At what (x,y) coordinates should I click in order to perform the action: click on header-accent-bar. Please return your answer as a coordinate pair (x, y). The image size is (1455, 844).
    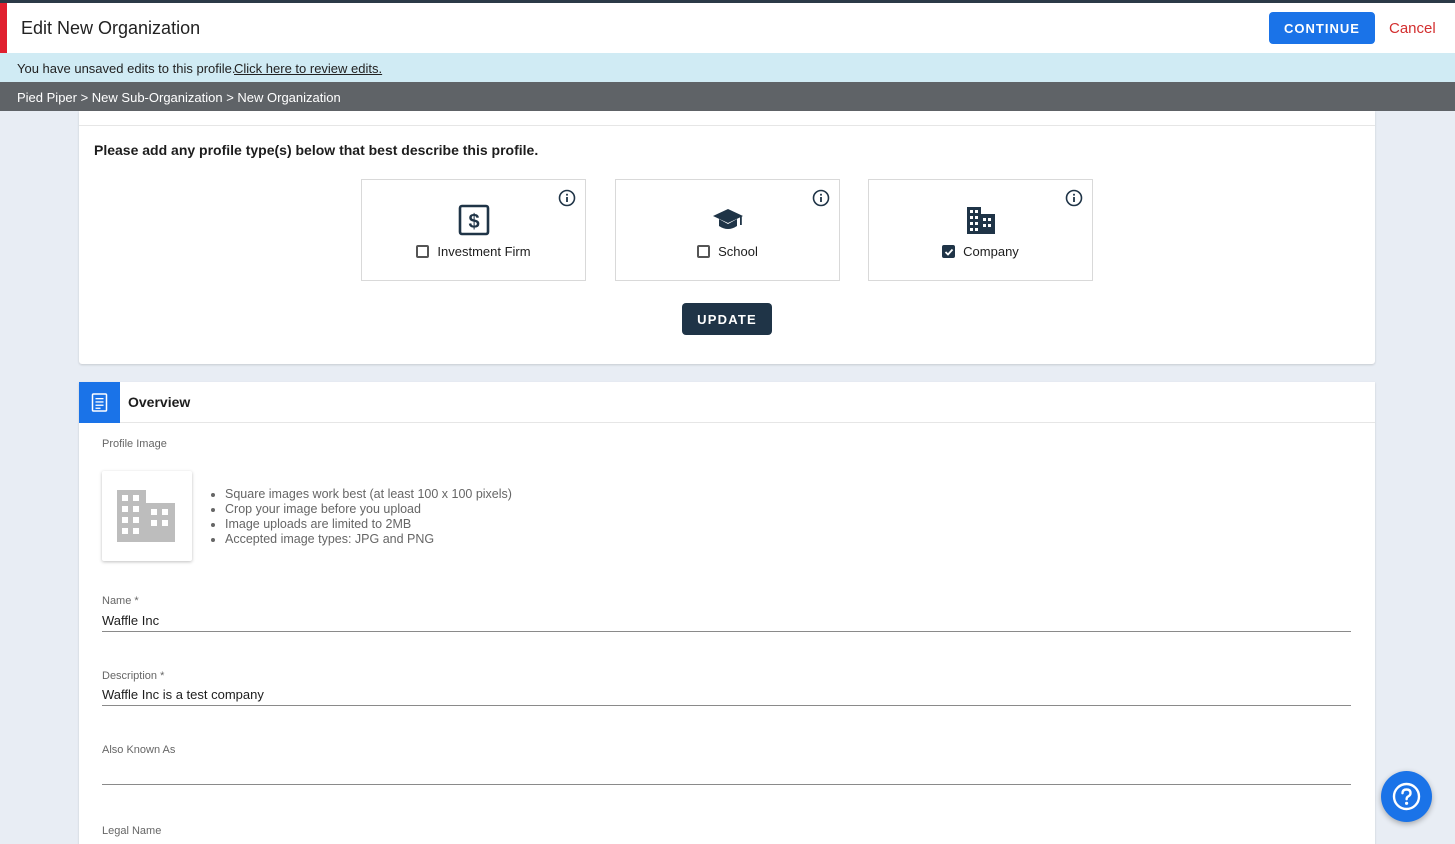
    Looking at the image, I should click on (3, 28).